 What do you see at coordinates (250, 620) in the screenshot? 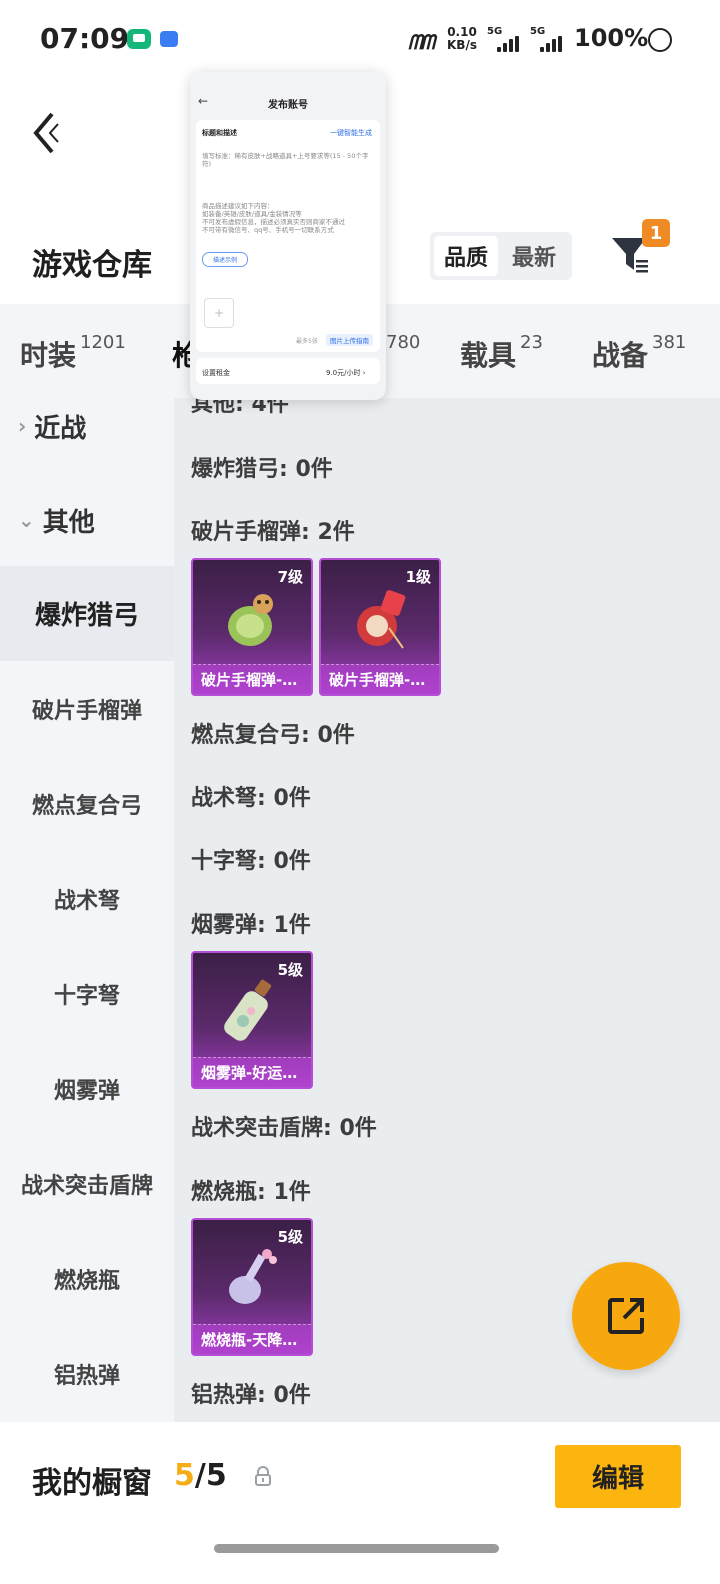
I see `grenade-green-image` at bounding box center [250, 620].